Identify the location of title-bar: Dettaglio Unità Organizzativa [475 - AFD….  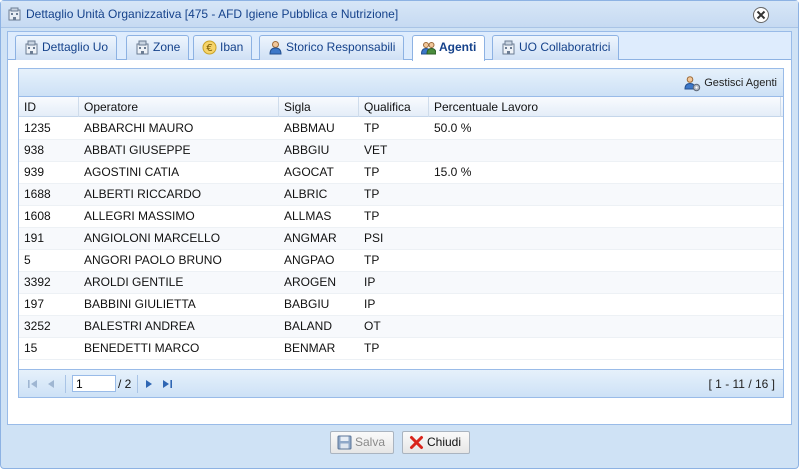
(399, 14).